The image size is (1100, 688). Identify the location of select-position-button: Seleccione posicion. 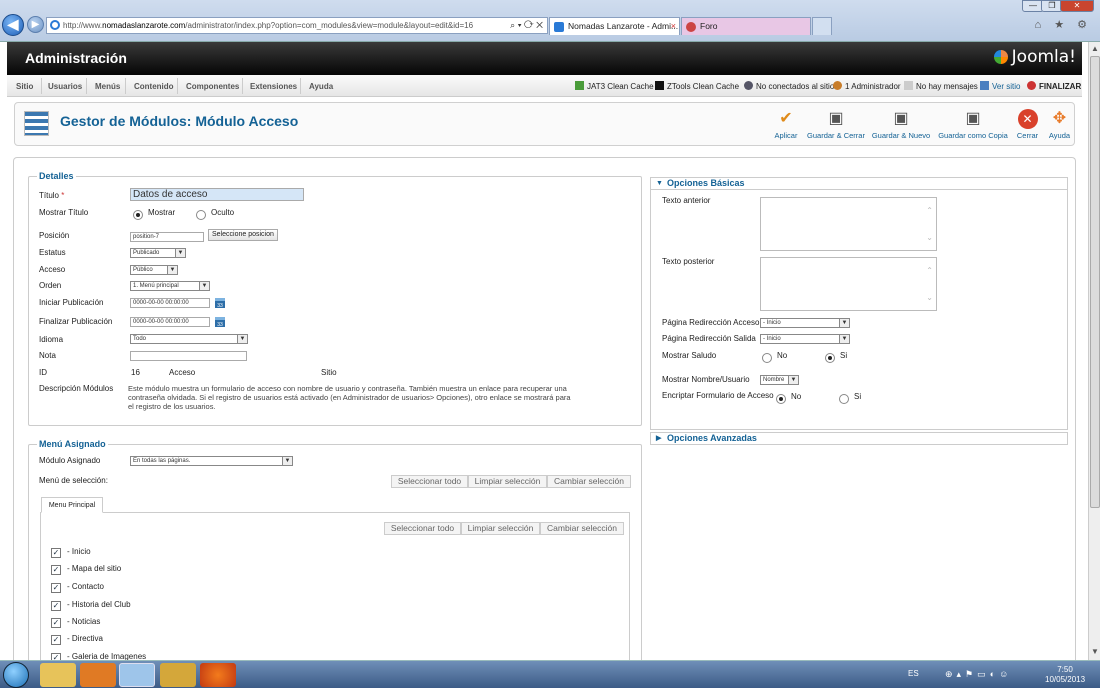
(243, 235).